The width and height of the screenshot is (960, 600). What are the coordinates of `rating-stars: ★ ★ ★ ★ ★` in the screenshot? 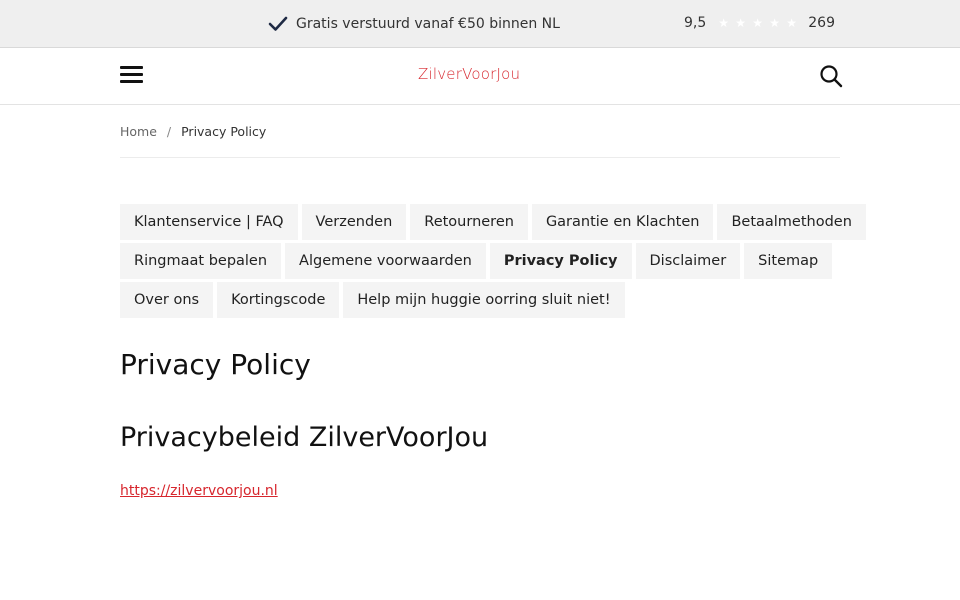 It's located at (758, 23).